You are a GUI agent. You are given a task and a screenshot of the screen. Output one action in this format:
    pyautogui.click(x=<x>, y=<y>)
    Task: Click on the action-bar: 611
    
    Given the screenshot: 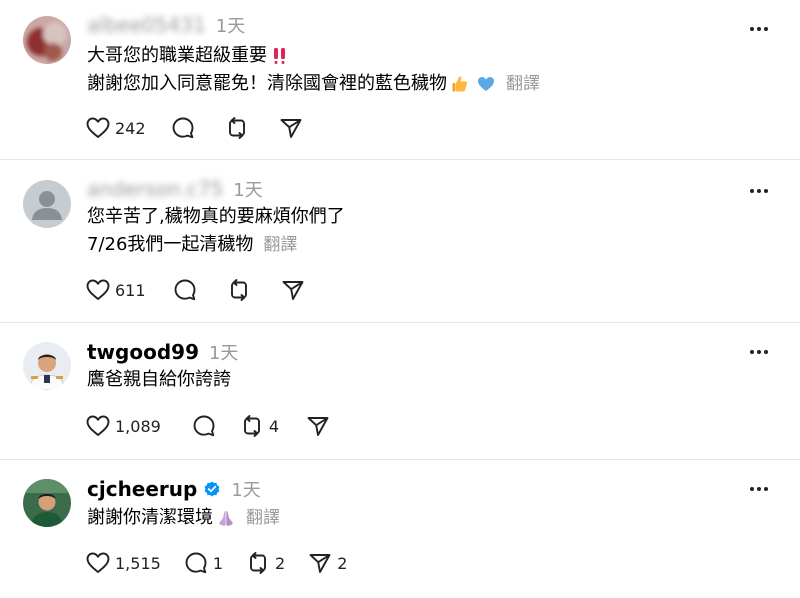 What is the action you would take?
    pyautogui.click(x=205, y=290)
    